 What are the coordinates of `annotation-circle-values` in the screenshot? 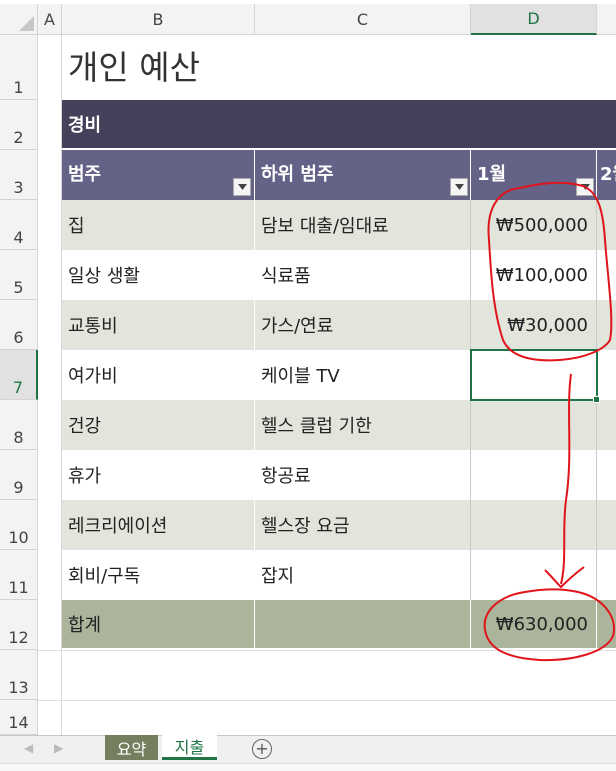 It's located at (550, 271).